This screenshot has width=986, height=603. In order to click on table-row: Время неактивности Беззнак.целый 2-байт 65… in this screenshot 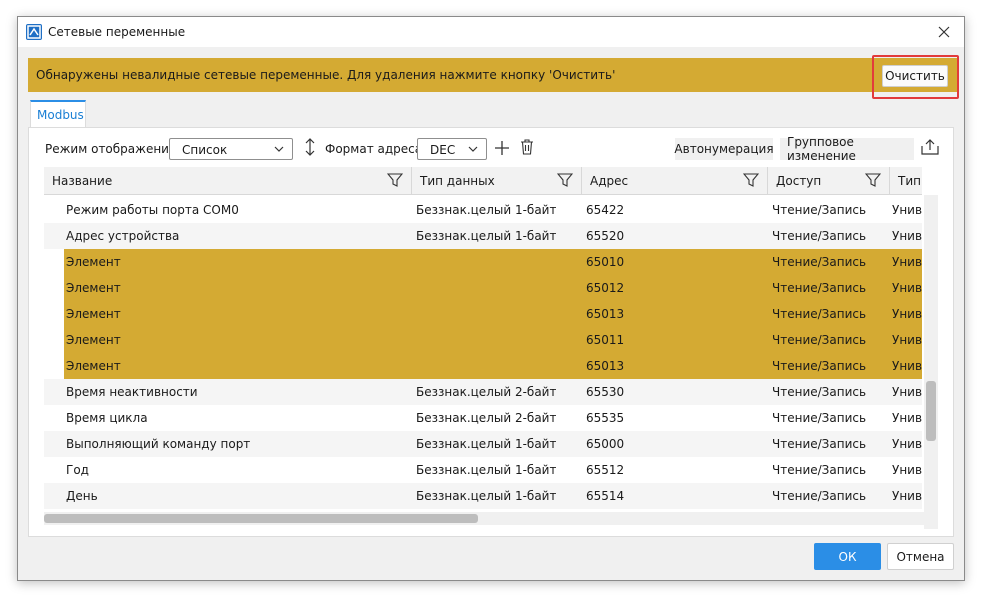, I will do `click(483, 392)`.